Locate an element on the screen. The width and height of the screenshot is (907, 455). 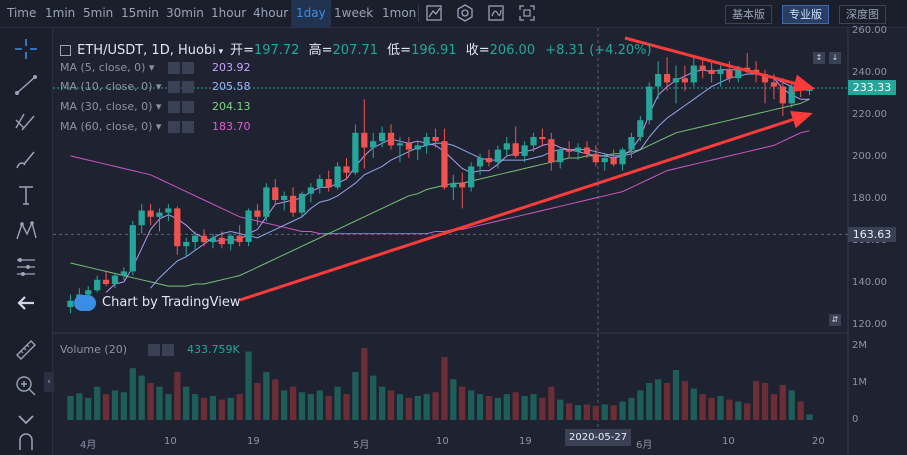
ma30-label: MA (30, close, 0) is located at coordinates (106, 106).